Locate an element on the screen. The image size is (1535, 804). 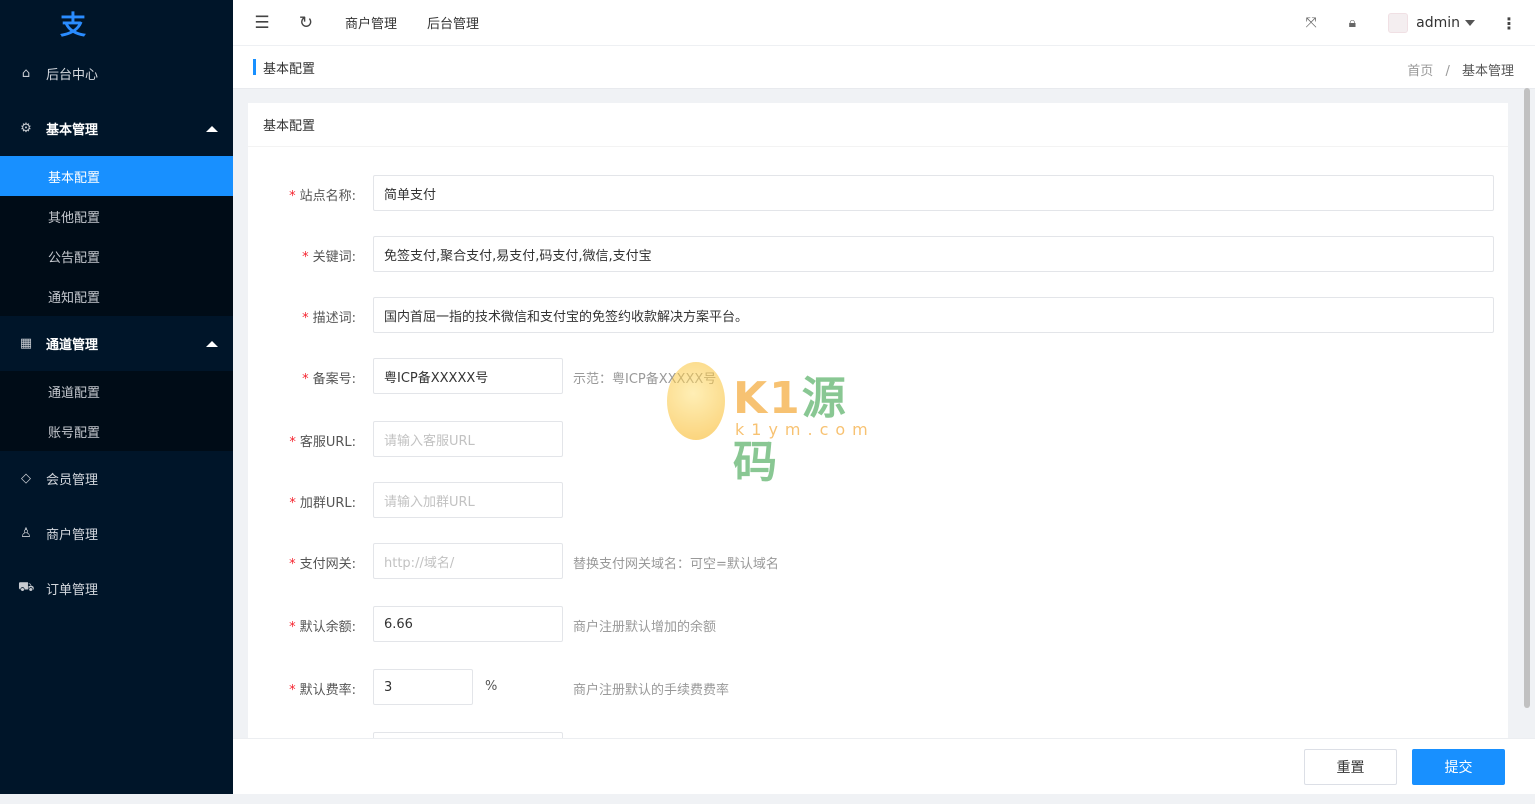
fullscreen-icon: ⤧ is located at coordinates (1310, 23).